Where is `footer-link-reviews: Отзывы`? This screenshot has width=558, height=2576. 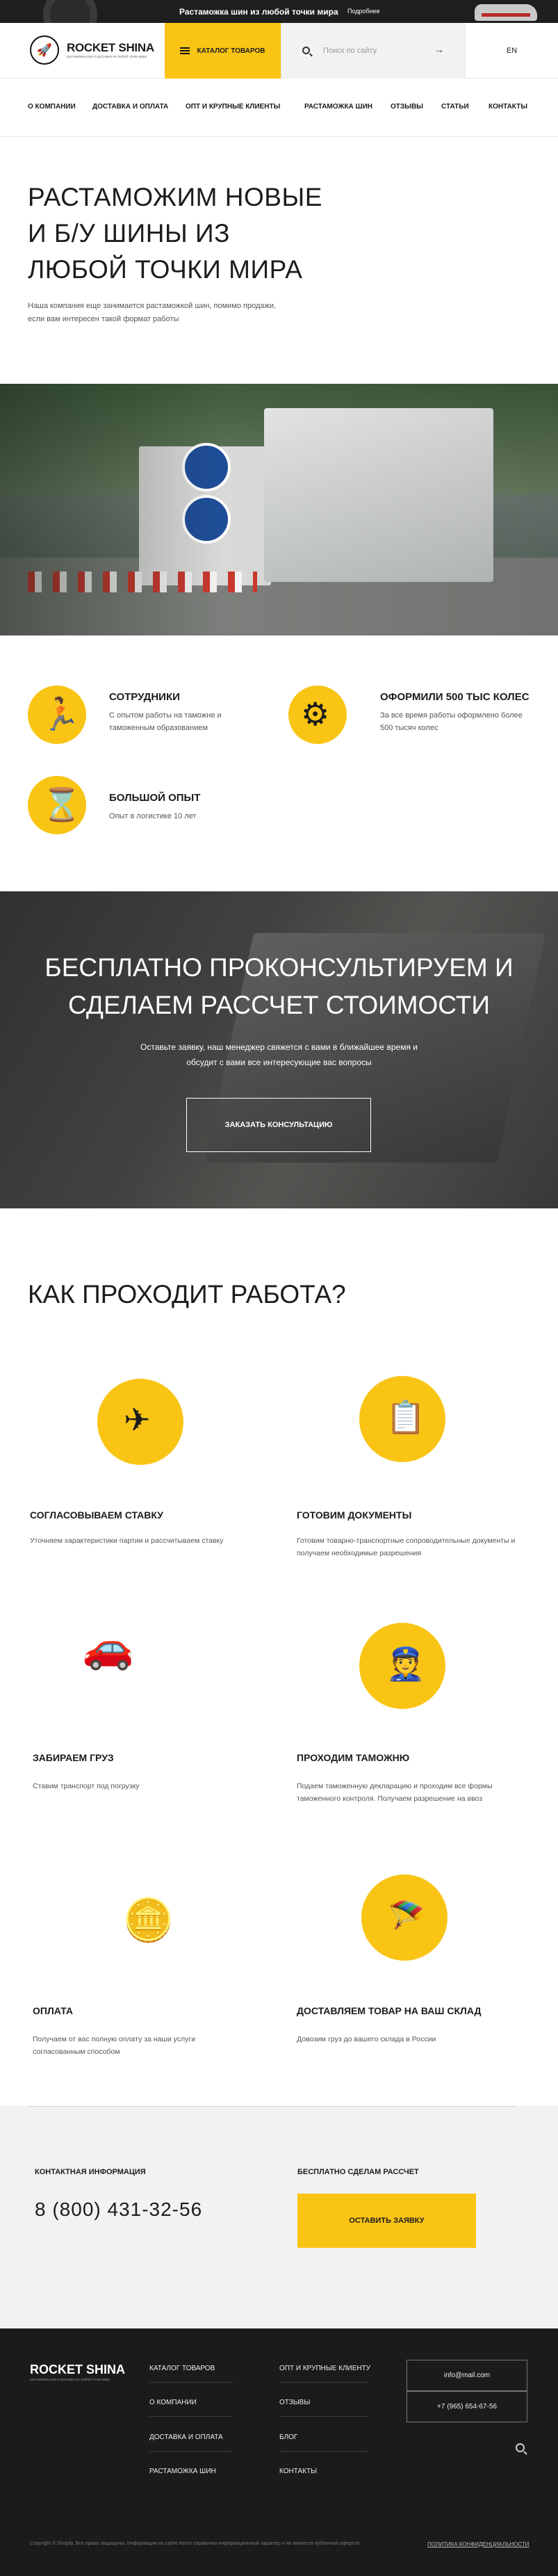
footer-link-reviews: Отзывы is located at coordinates (294, 2402).